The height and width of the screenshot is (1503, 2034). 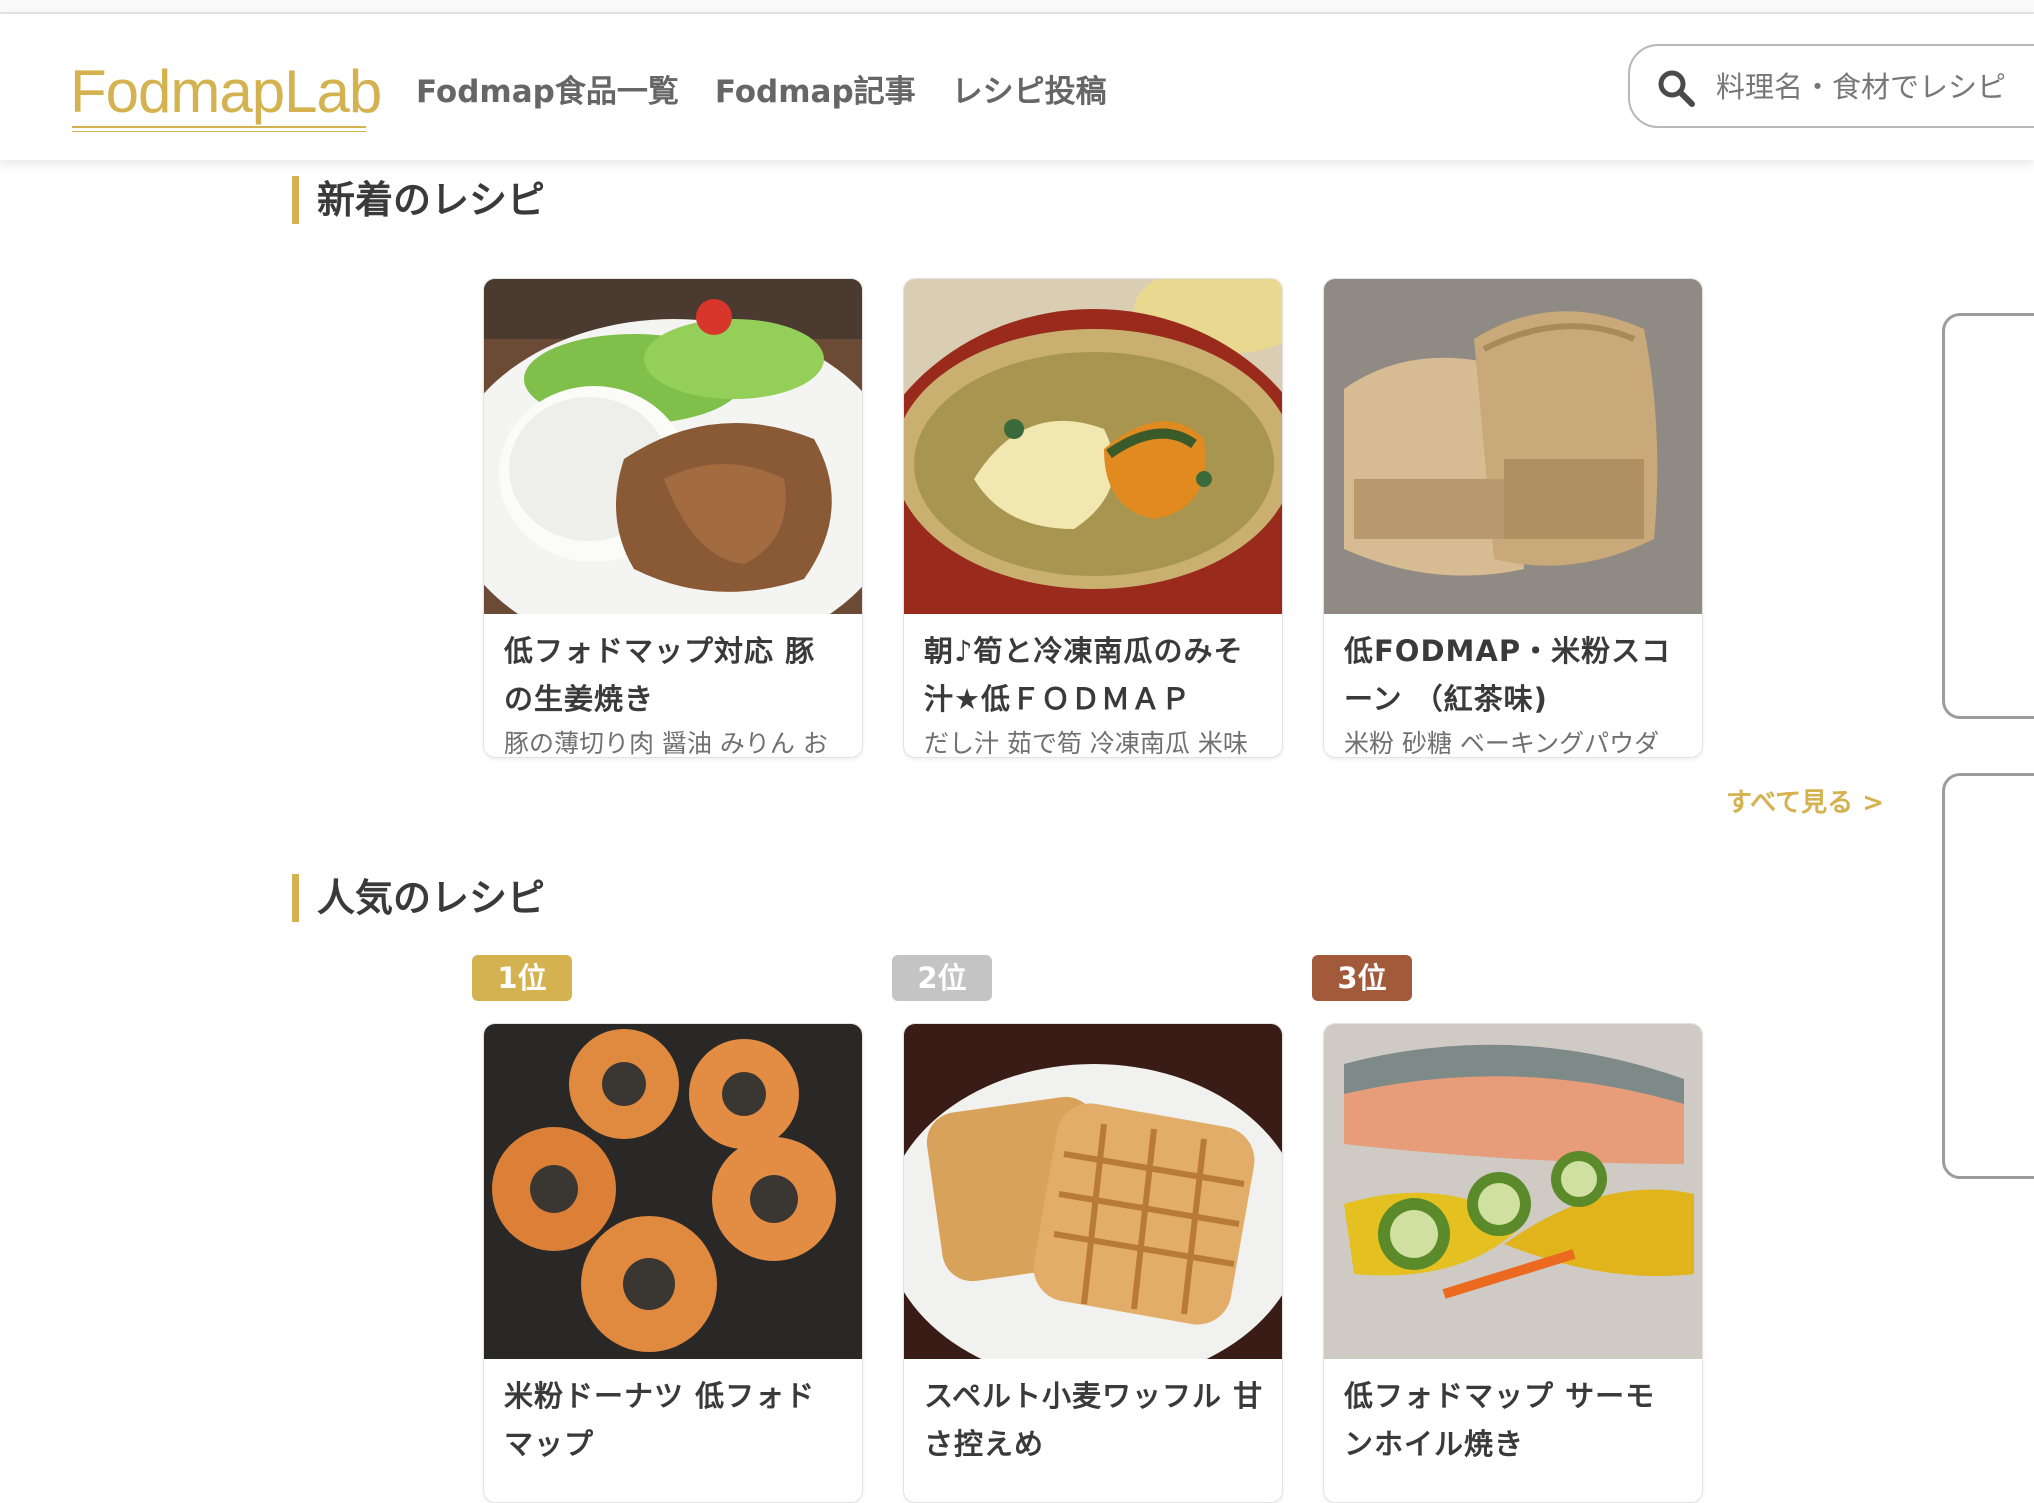 I want to click on nav-recipe-post: レシピ投稿, so click(x=1029, y=92).